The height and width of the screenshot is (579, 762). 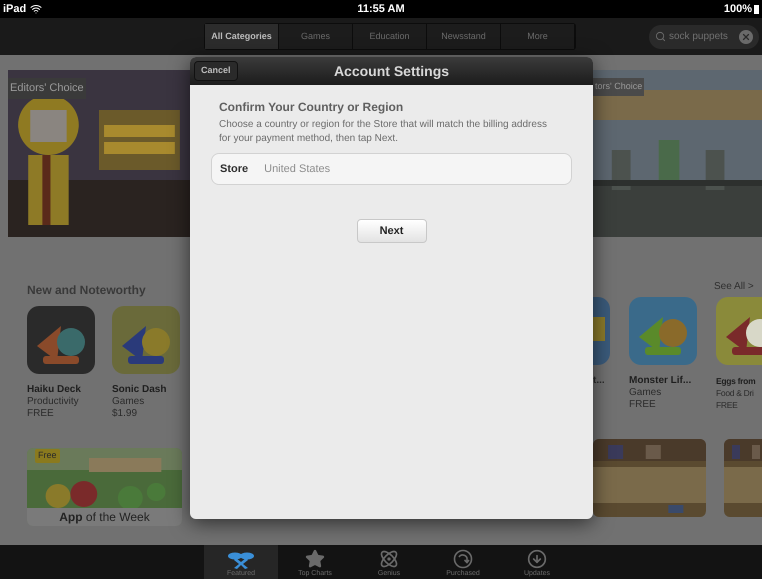 I want to click on clock: 11:55 AM, so click(x=381, y=9).